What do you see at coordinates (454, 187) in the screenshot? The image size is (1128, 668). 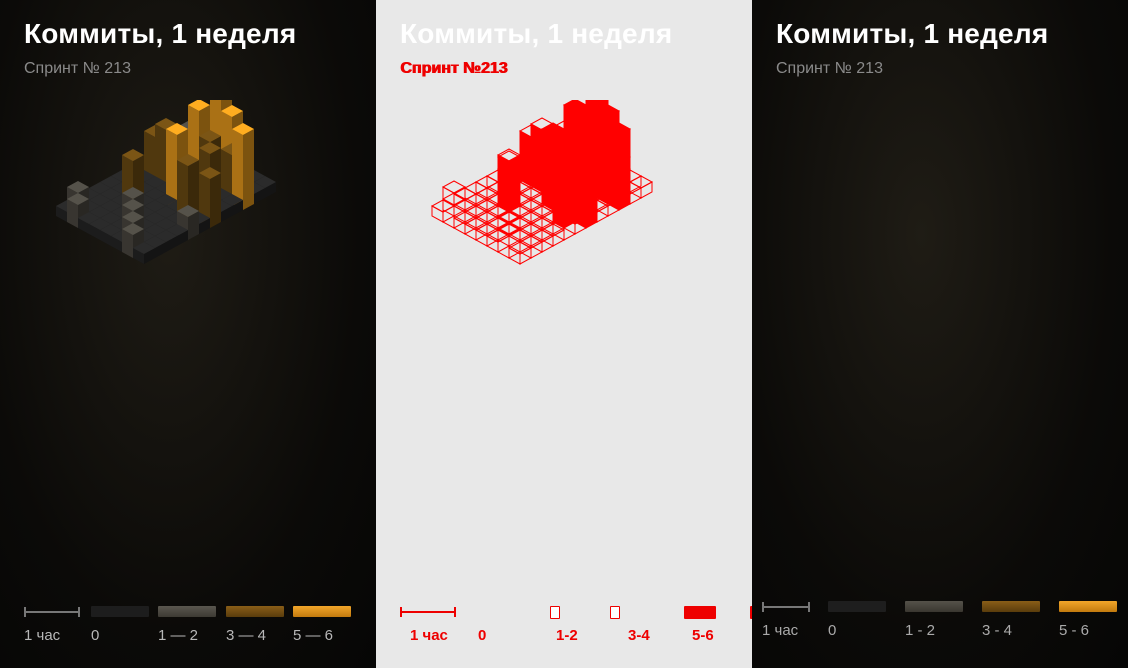 I see `bar-top-edge` at bounding box center [454, 187].